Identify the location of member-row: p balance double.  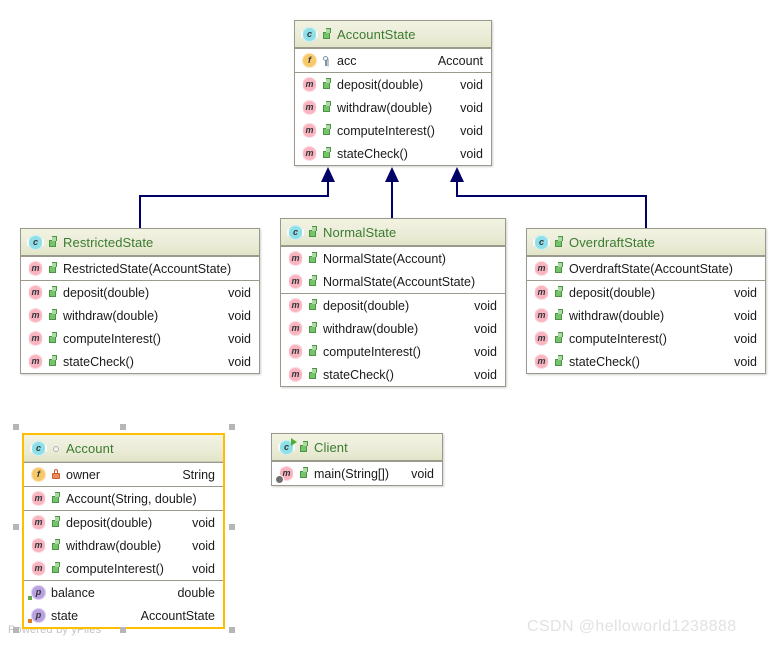
(123, 592).